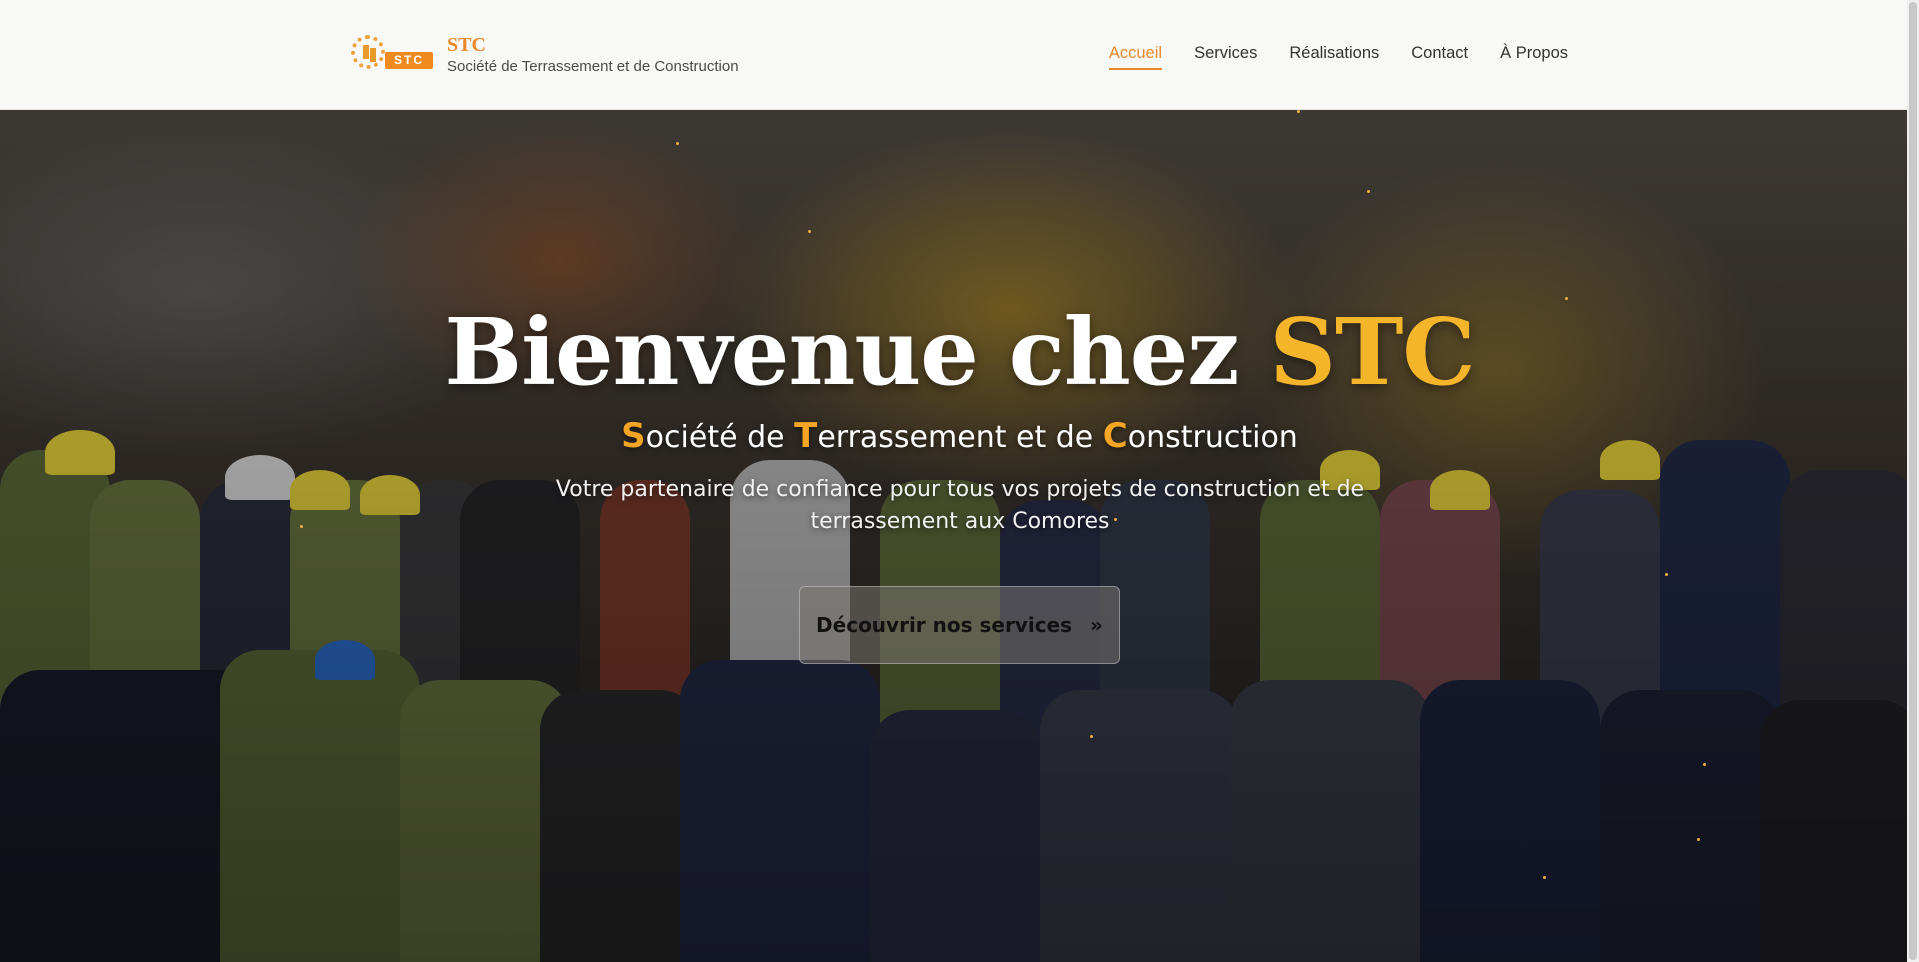 Image resolution: width=1919 pixels, height=962 pixels. What do you see at coordinates (857, 352) in the screenshot?
I see `hero-title-prefix: Bienvenue chez` at bounding box center [857, 352].